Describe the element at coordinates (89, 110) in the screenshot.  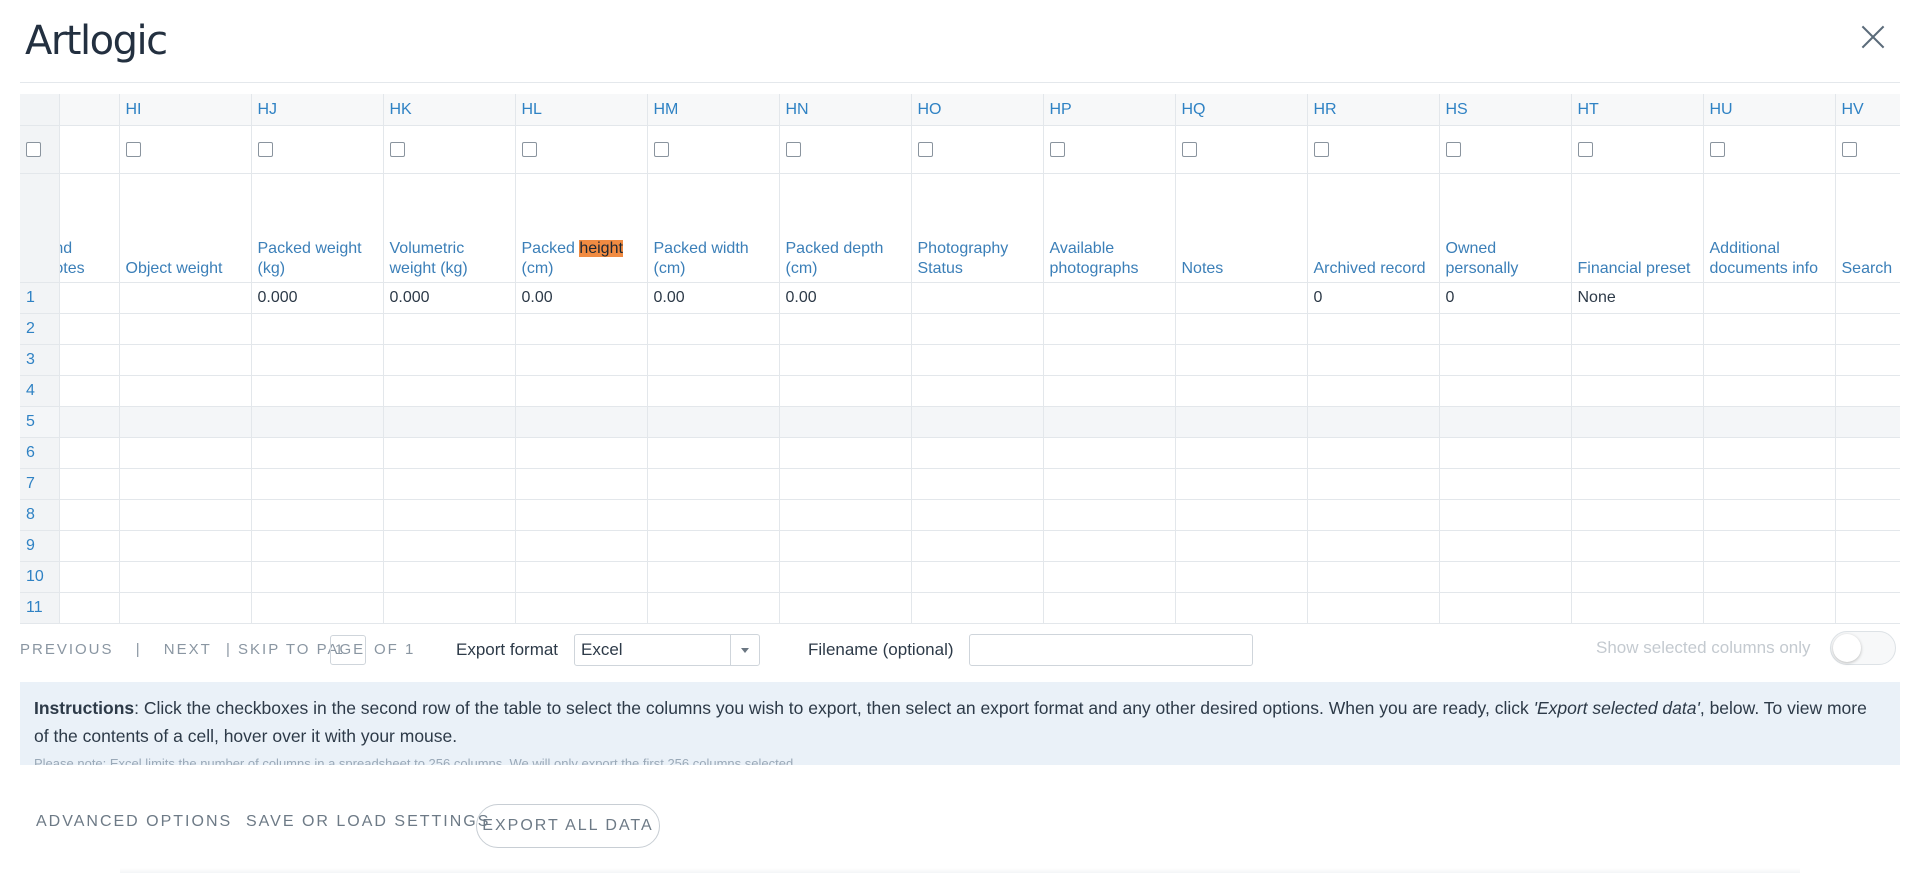
I see `column-letter` at that location.